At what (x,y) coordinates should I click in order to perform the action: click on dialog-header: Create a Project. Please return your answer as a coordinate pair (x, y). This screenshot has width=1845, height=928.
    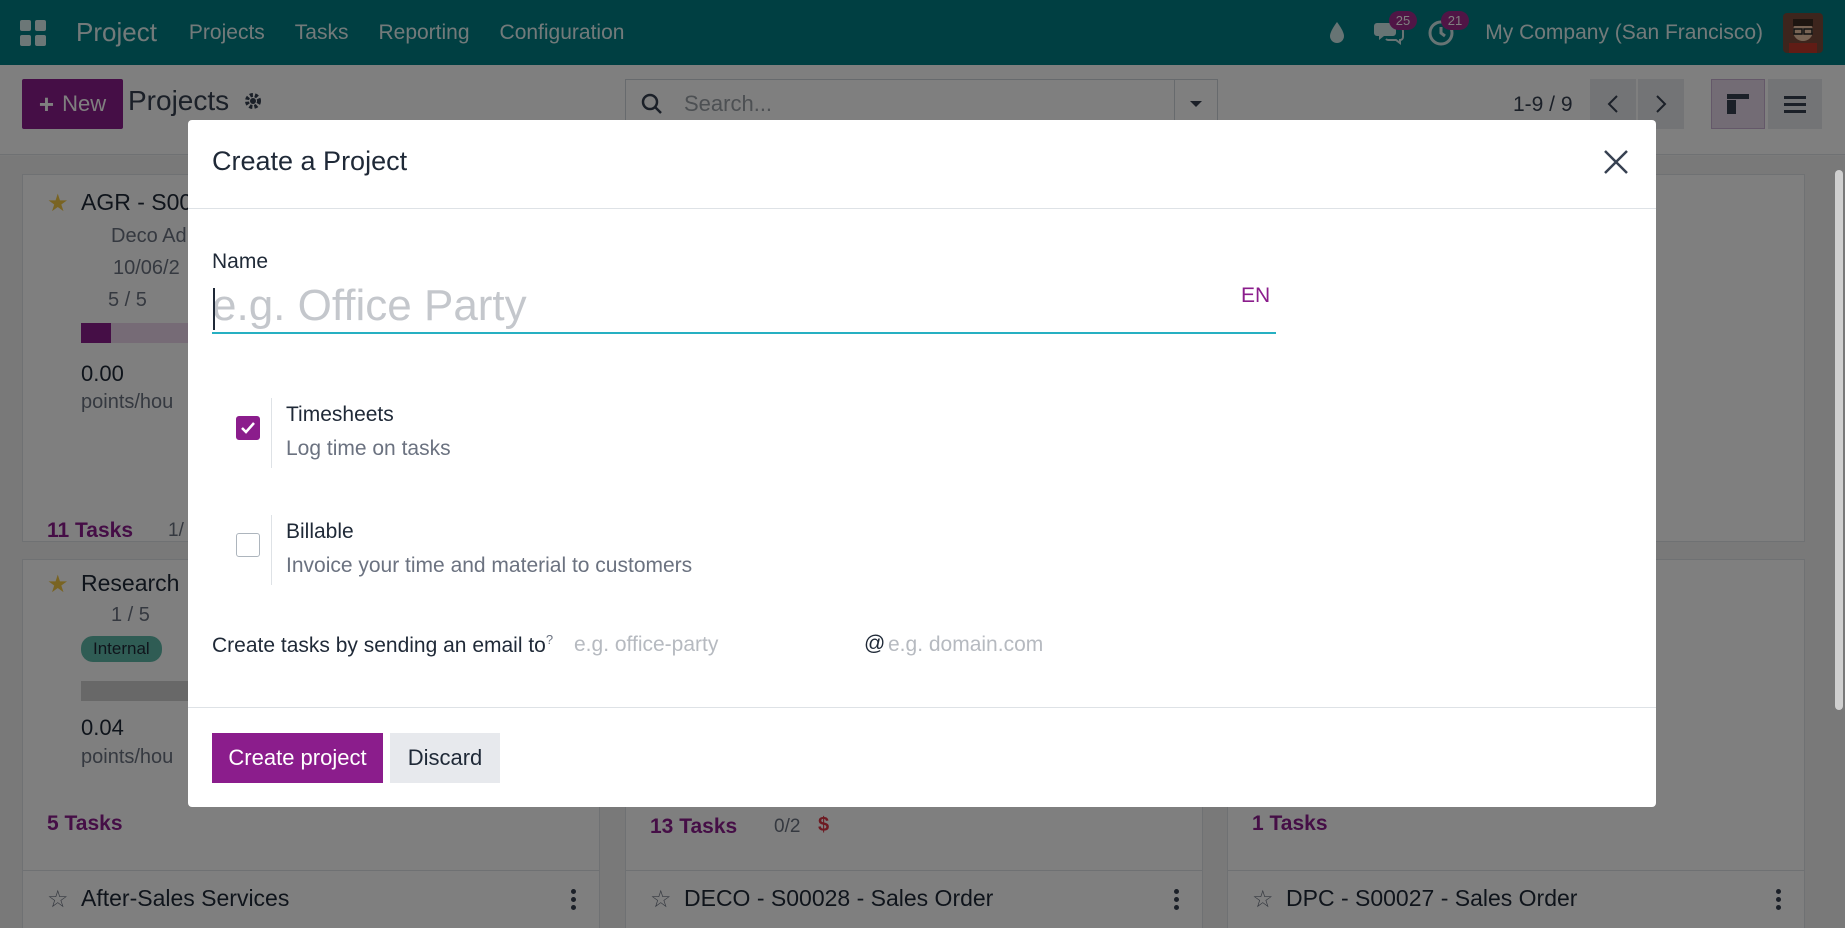
    Looking at the image, I should click on (922, 164).